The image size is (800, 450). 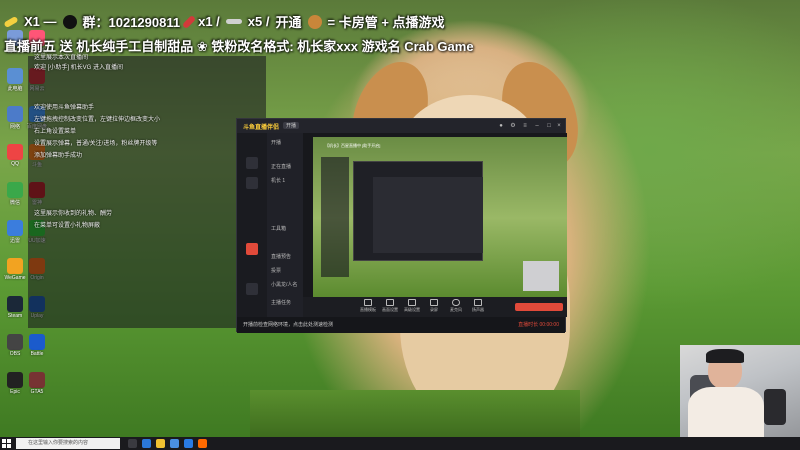 I want to click on microphone, so click(x=775, y=407).